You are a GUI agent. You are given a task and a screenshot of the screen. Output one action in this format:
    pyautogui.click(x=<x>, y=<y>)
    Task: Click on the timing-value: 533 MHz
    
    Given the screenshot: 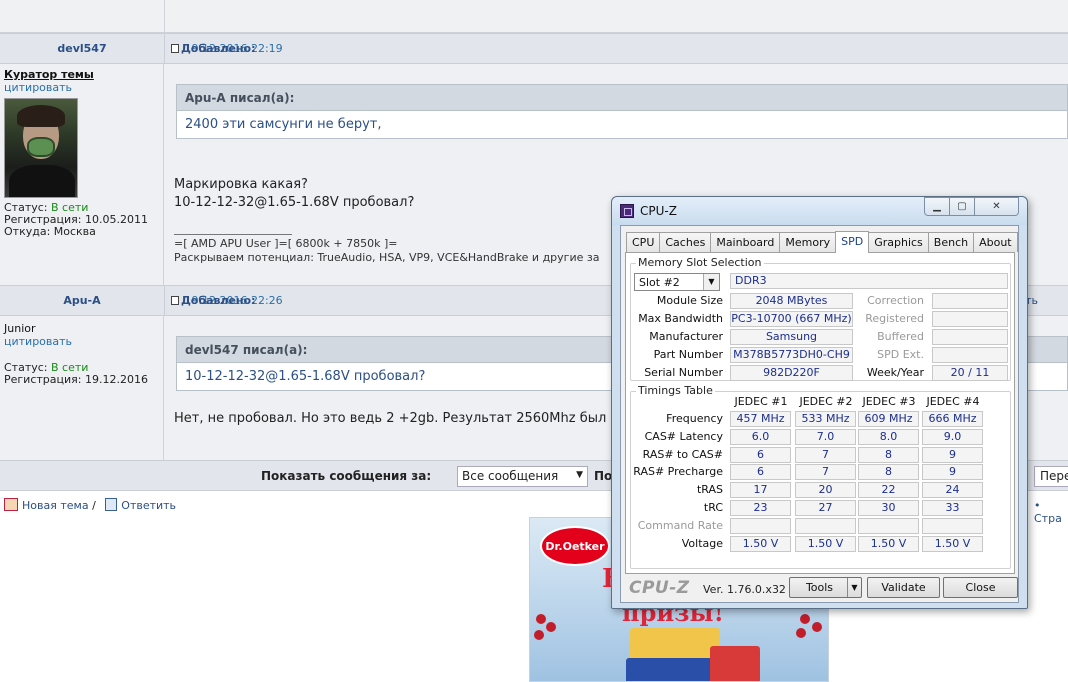 What is the action you would take?
    pyautogui.click(x=825, y=419)
    